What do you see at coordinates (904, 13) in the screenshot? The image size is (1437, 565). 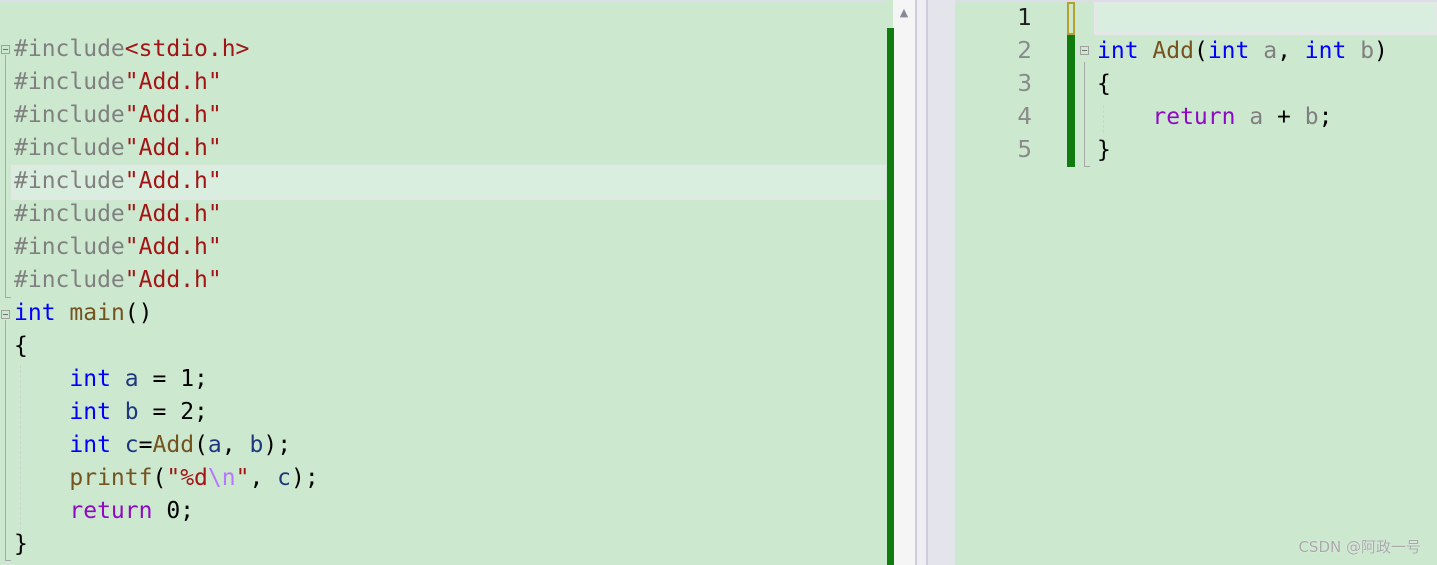 I see `scroll-up-arrow-icon: ▲` at bounding box center [904, 13].